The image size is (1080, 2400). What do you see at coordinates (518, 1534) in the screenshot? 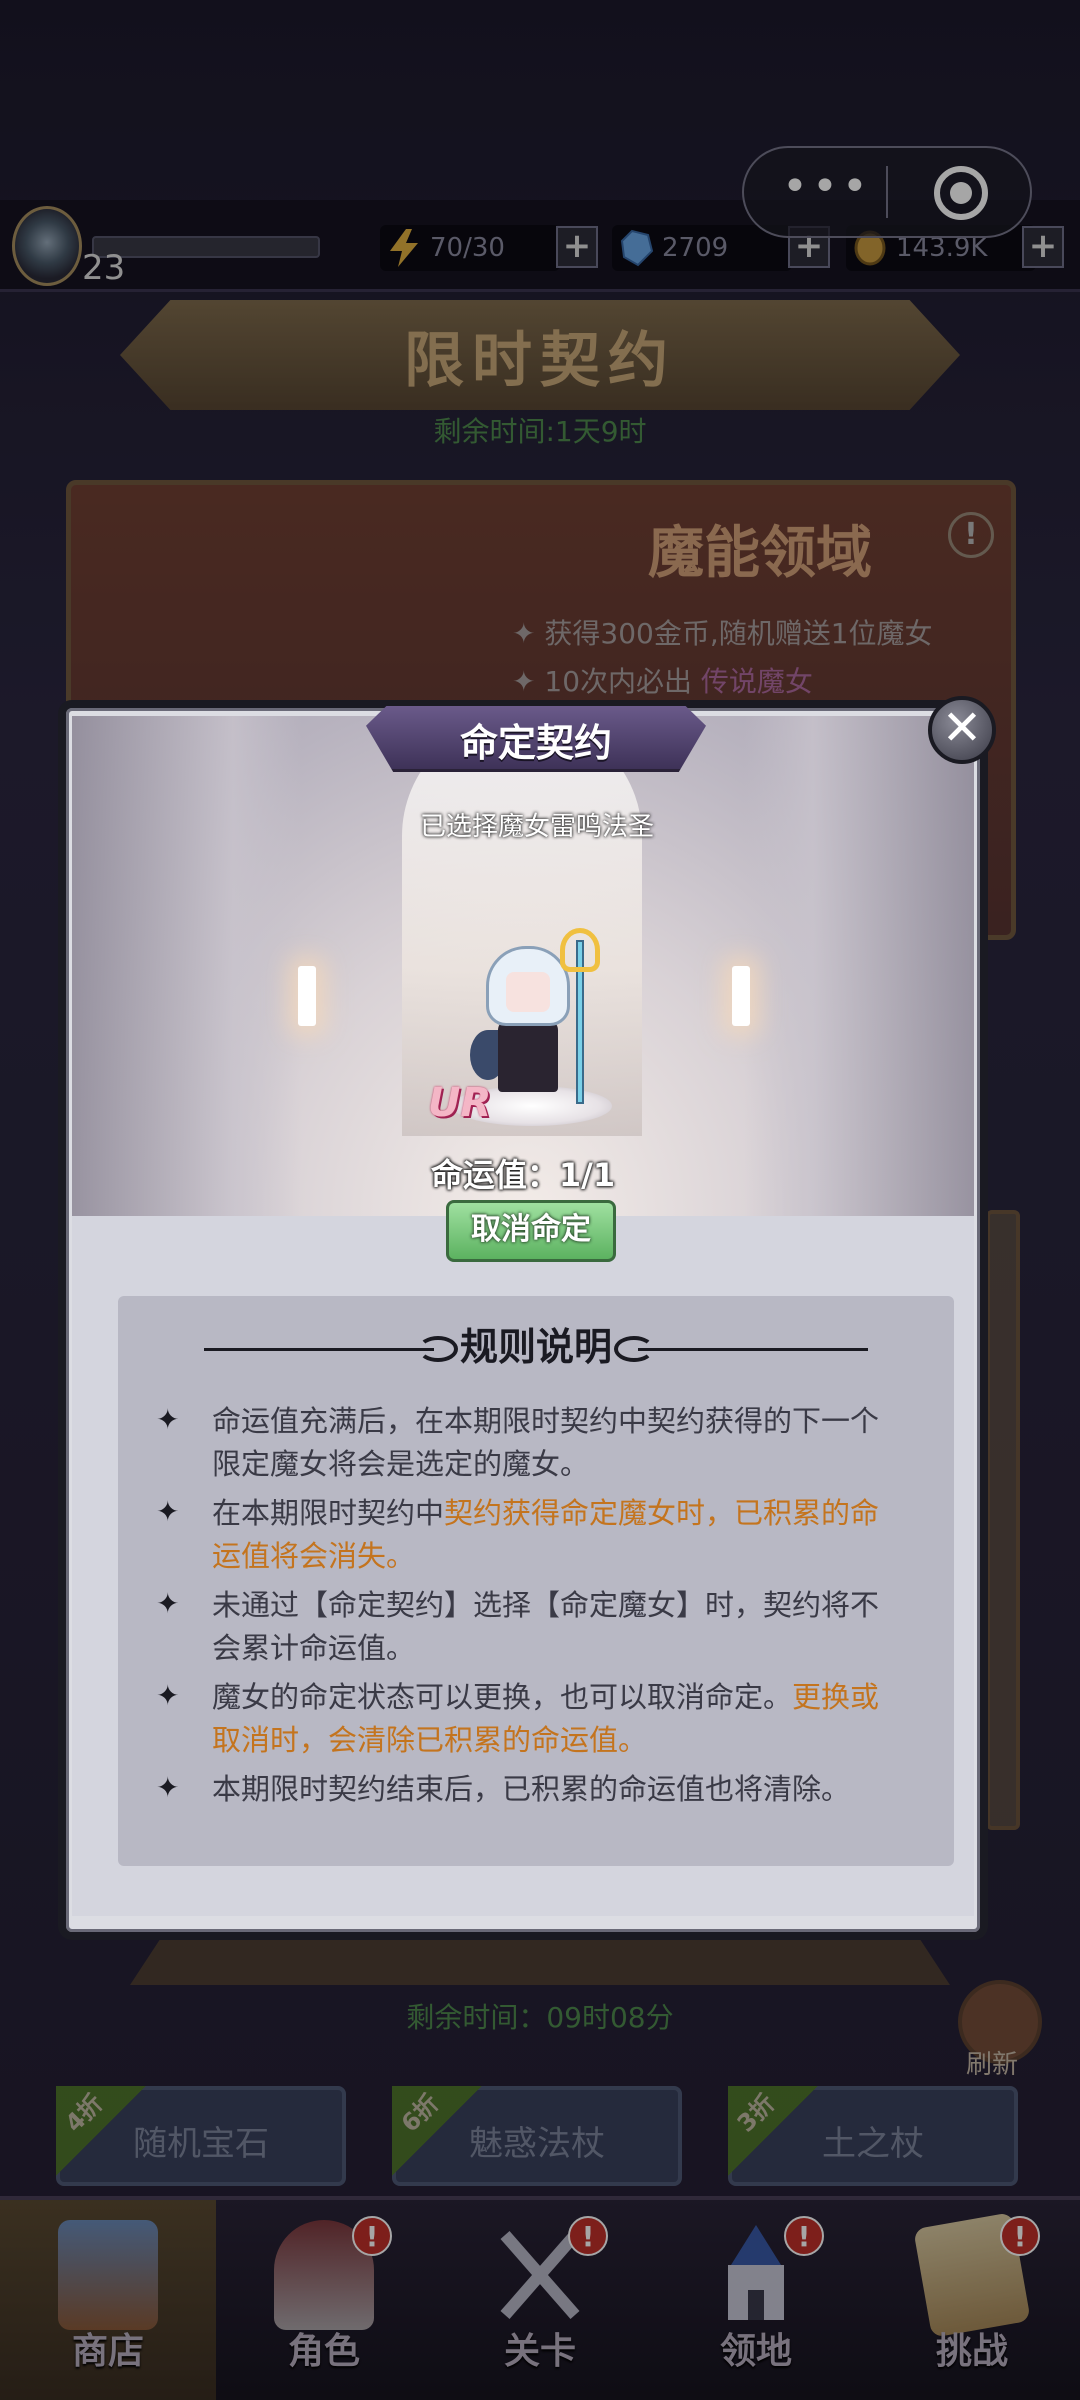
I see `rule-item: ✦ 在本期限时契约中契约获得命定魔女时，已积累的命运值将会消失。` at bounding box center [518, 1534].